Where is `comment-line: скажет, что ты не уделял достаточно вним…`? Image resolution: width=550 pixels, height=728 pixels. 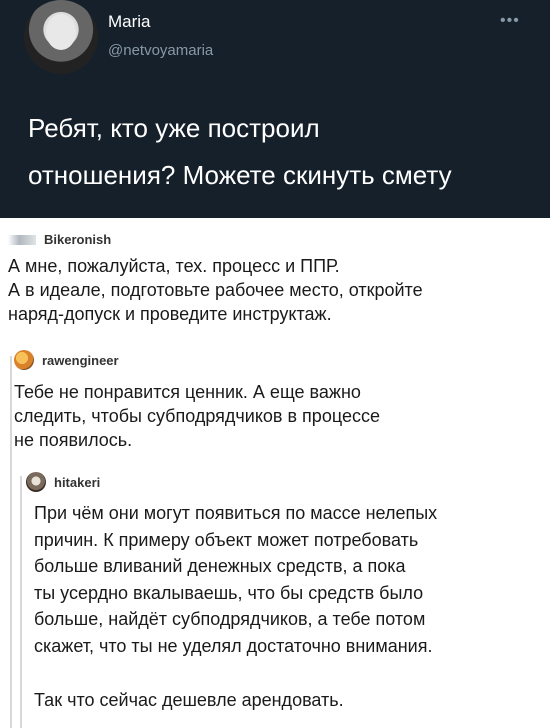 comment-line: скажет, что ты не уделял достаточно вним… is located at coordinates (233, 645).